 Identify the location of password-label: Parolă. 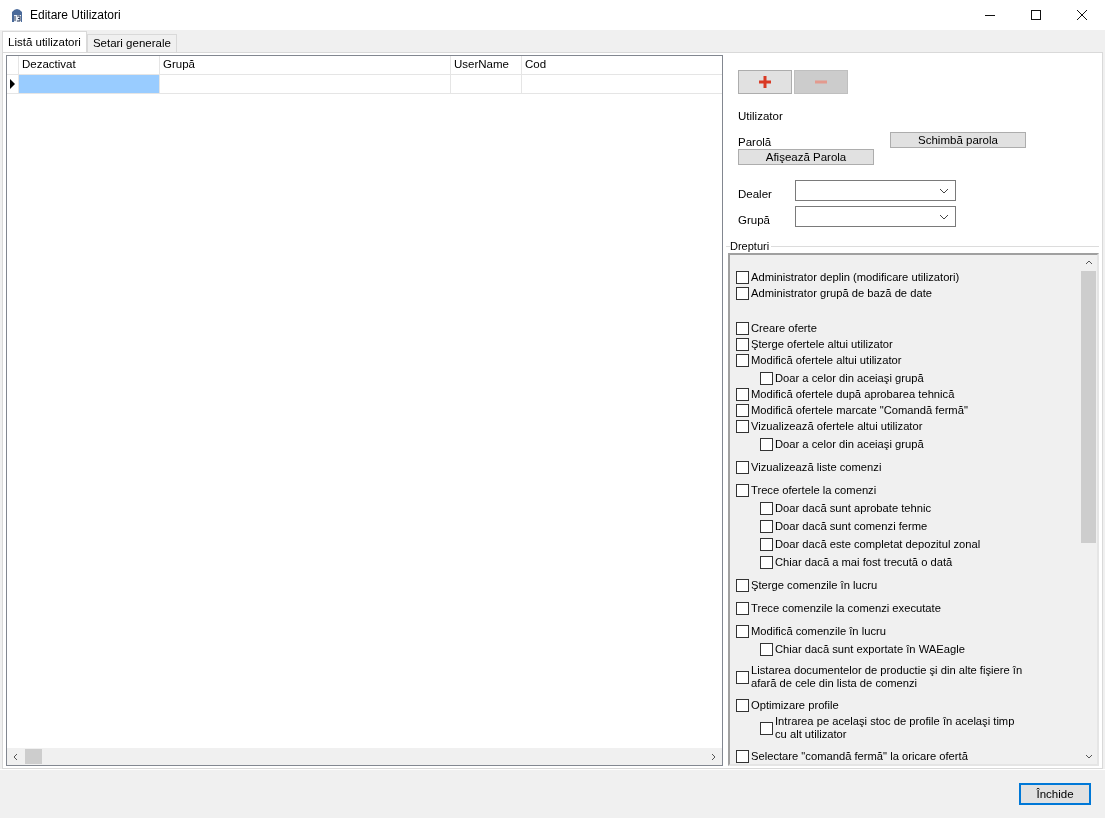
(755, 142).